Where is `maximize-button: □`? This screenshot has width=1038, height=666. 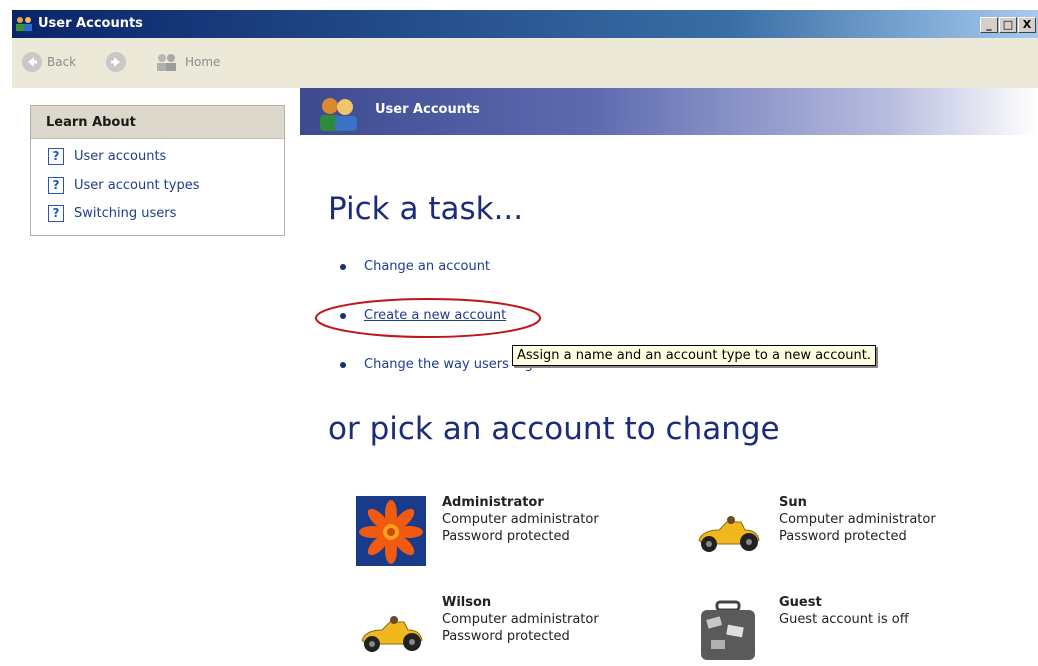
maximize-button: □ is located at coordinates (1008, 25).